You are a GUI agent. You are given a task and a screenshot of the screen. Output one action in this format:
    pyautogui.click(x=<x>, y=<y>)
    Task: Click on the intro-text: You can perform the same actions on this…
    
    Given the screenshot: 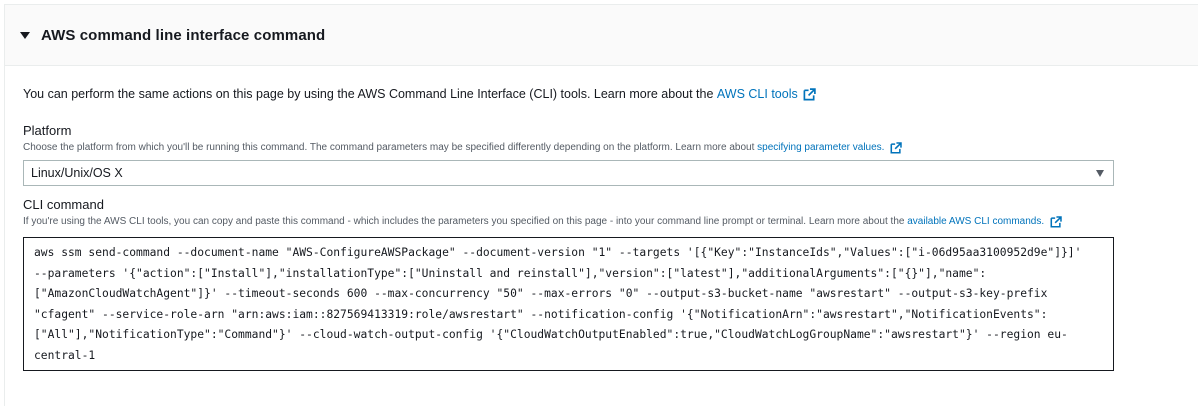 What is the action you would take?
    pyautogui.click(x=610, y=94)
    